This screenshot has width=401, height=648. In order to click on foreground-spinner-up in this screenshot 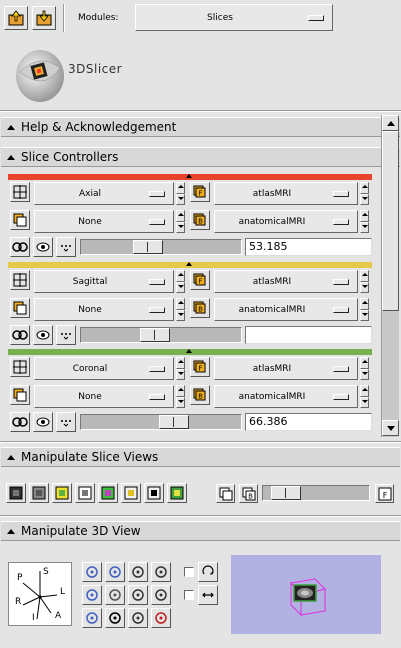, I will do `click(364, 276)`.